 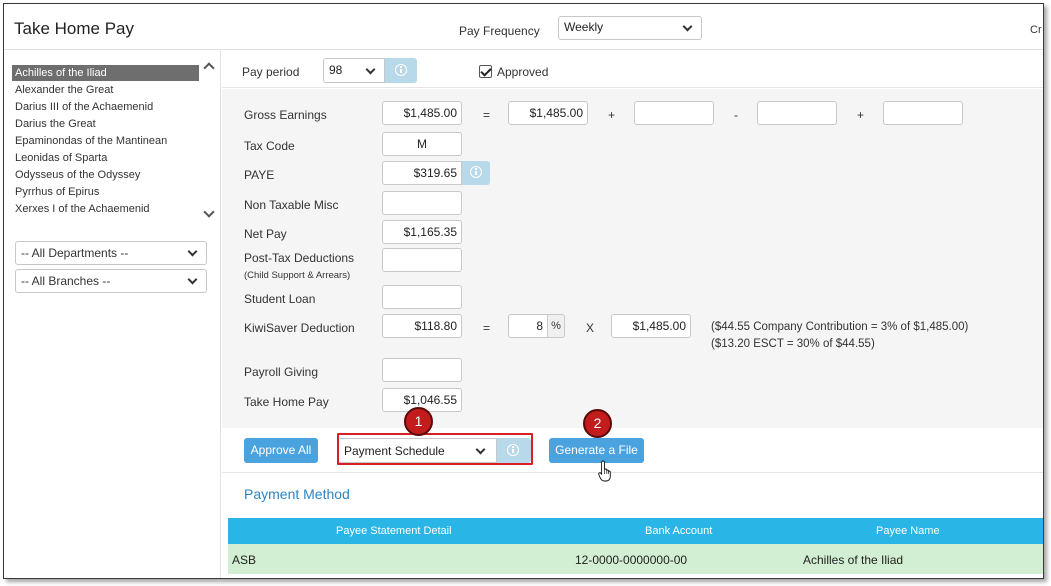 I want to click on kiwisaver-rate-field: 8, so click(x=528, y=326).